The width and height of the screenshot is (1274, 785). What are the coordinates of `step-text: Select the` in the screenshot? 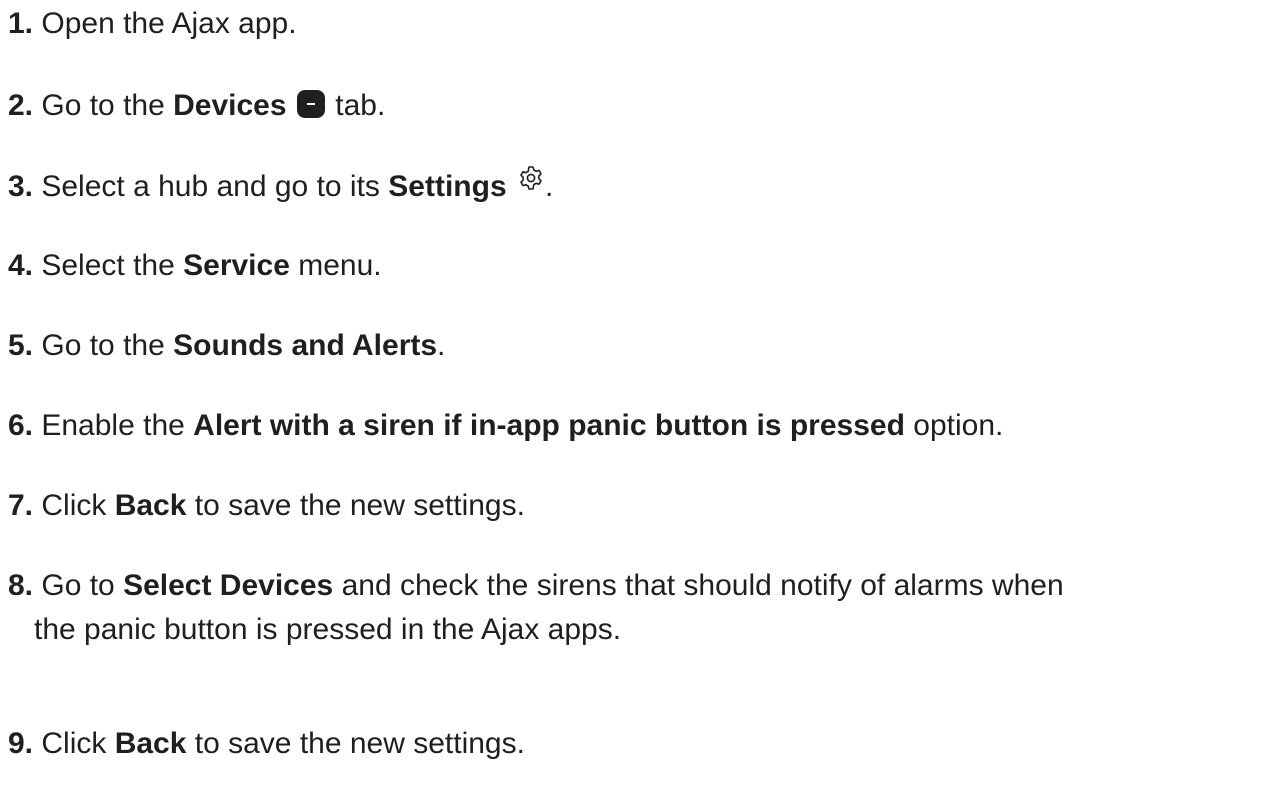 It's located at (108, 265).